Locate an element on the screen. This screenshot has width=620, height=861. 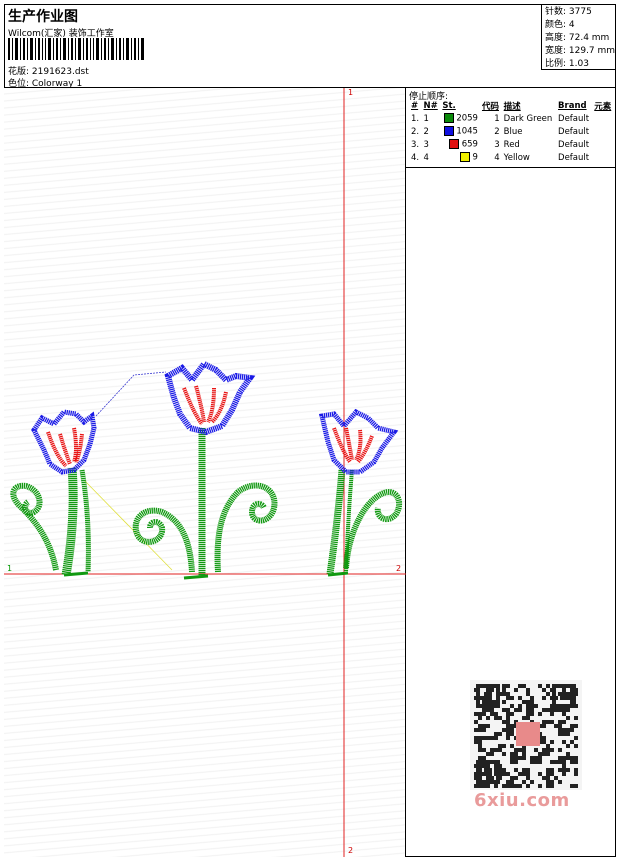
stitch-count-value: 2059 is located at coordinates (467, 118).